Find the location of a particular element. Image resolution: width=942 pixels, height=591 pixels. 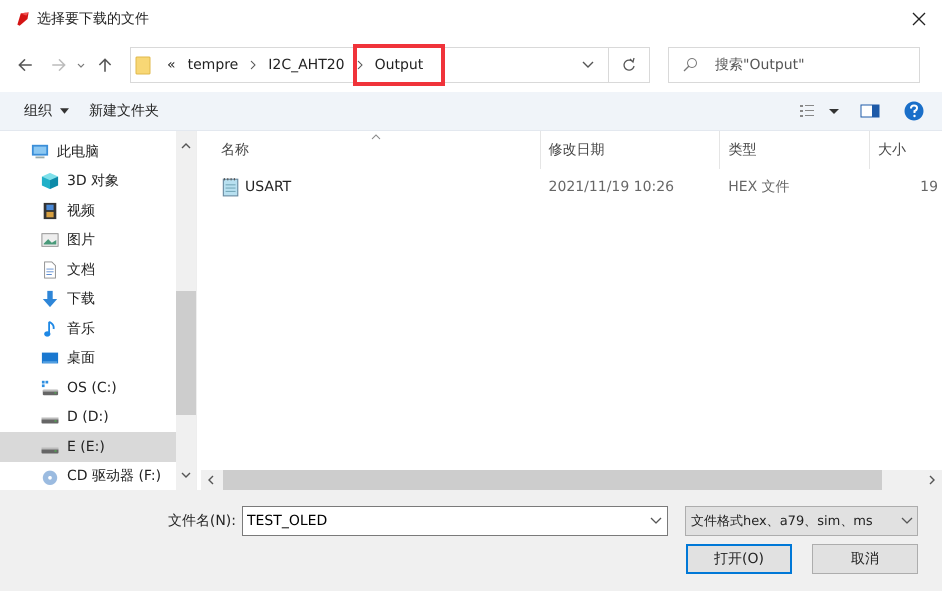

new-folder-button: 新建文件夹 is located at coordinates (124, 111).